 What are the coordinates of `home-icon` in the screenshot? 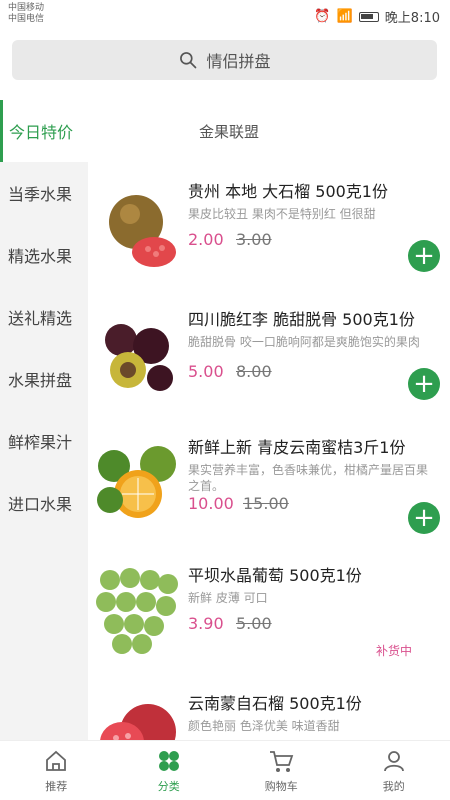 It's located at (56, 760).